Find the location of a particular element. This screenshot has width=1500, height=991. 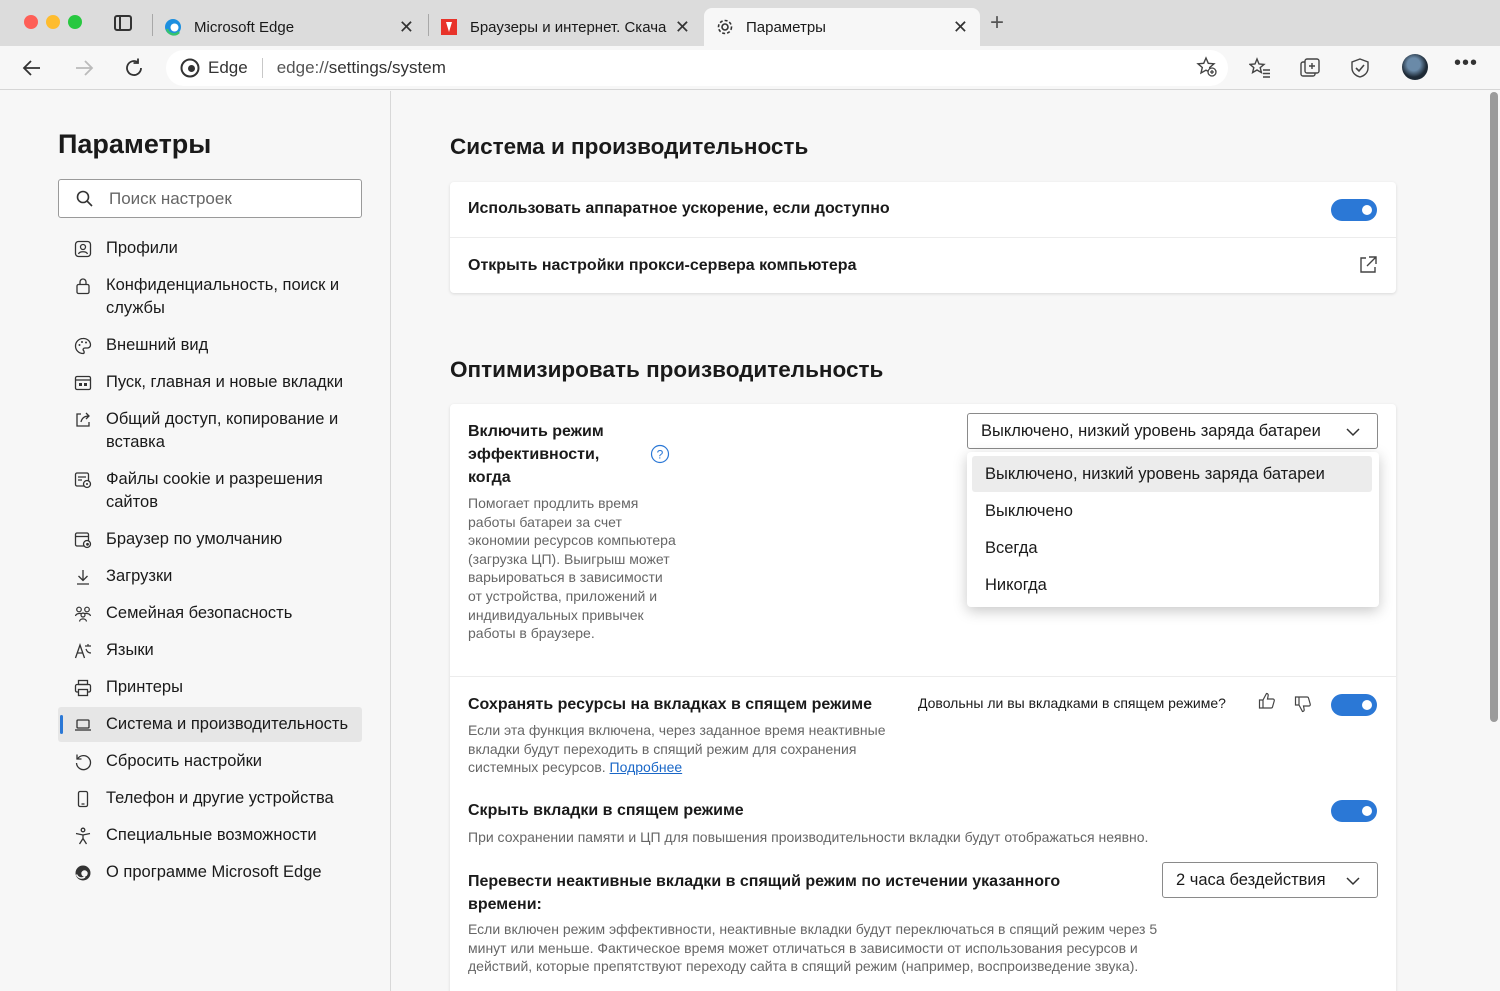

sidebar-item-share: Общий доступ, копирование и вставка is located at coordinates (210, 431).